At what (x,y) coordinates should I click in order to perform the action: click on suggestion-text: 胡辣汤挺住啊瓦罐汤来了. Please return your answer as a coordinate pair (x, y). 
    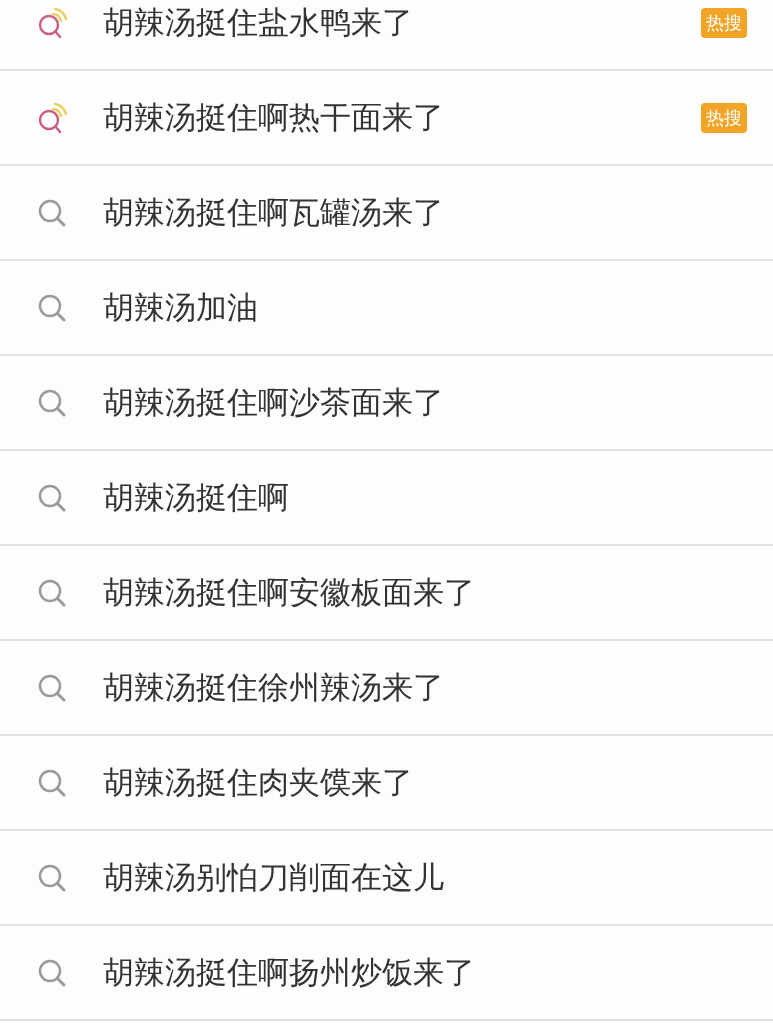
    Looking at the image, I should click on (274, 213).